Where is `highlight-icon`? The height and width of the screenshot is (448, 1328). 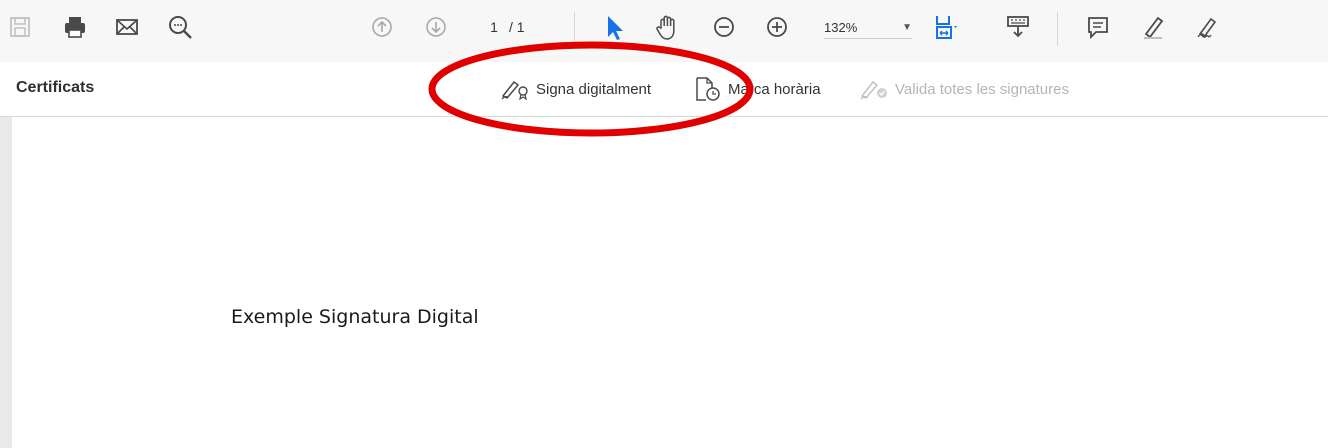 highlight-icon is located at coordinates (1153, 27).